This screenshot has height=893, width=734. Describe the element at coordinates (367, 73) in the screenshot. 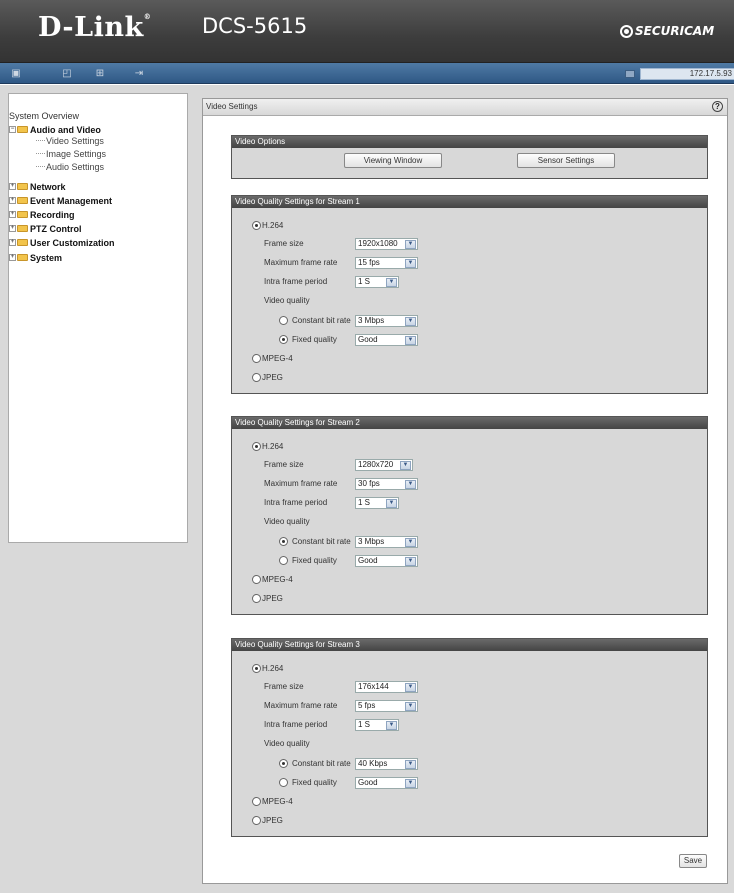

I see `toolbar: ▣ ◰ ⊞ ⇥ 172.17.5.93` at that location.